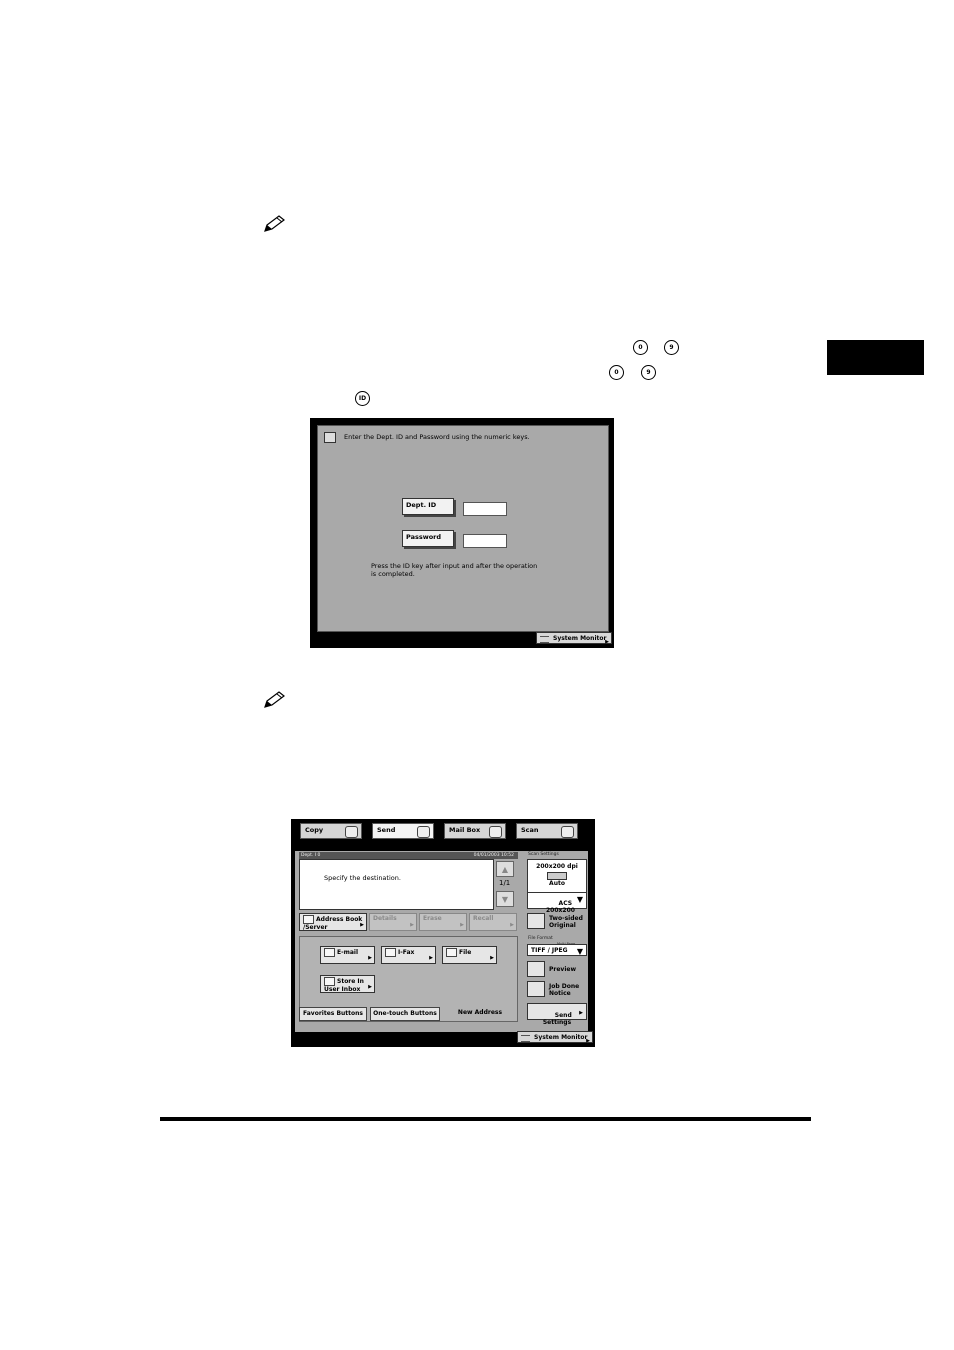  I want to click on scroll-down-button: ▼, so click(505, 899).